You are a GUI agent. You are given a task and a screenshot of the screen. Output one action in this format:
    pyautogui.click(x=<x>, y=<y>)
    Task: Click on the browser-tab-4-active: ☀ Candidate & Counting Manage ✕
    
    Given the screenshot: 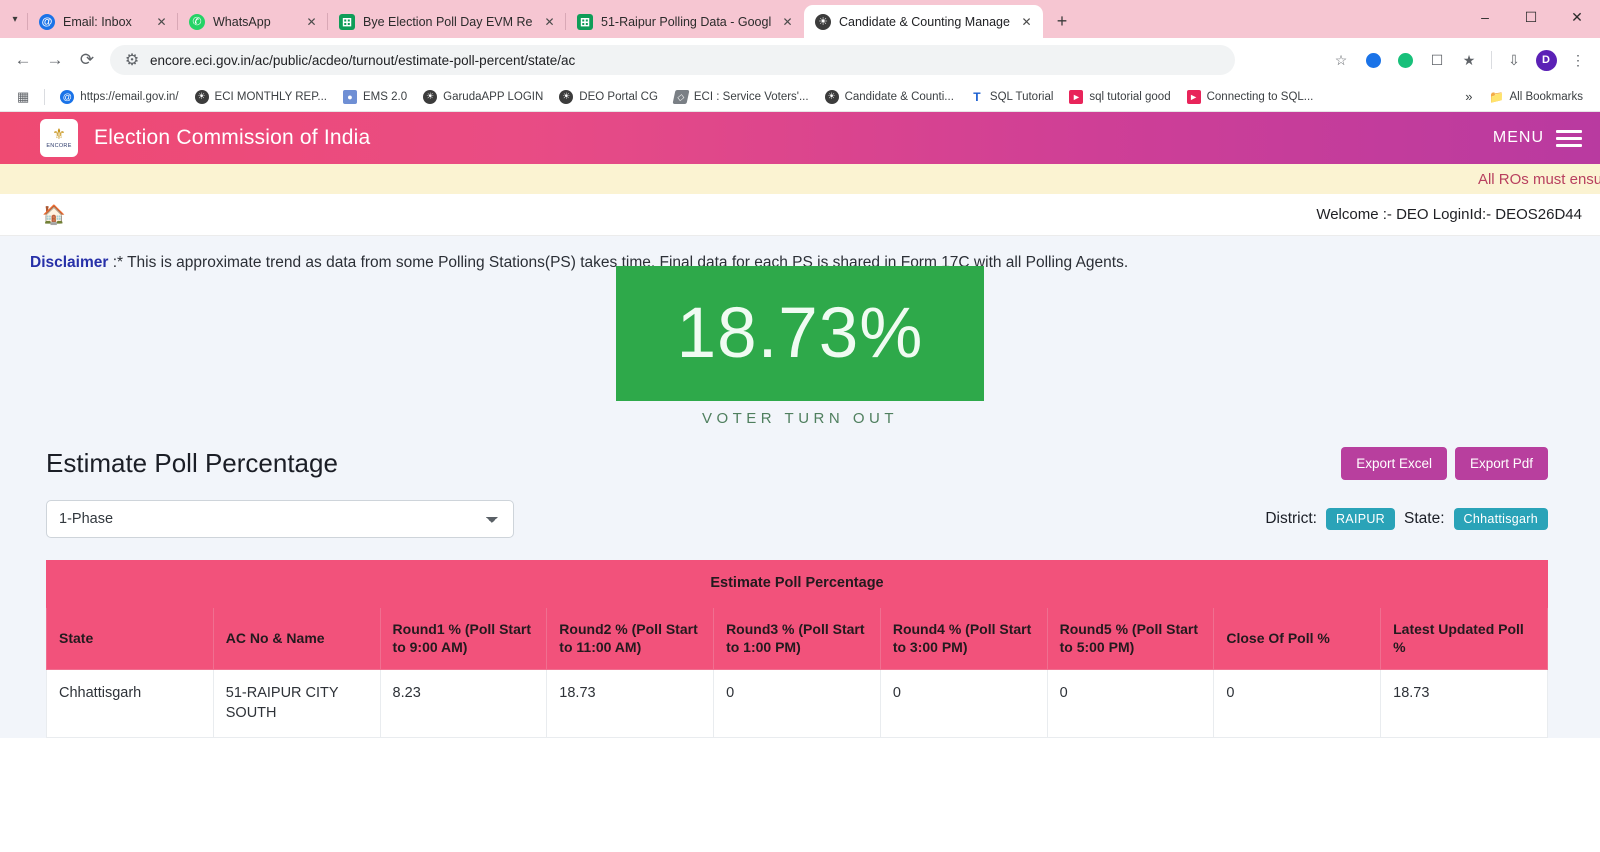 What is the action you would take?
    pyautogui.click(x=923, y=21)
    